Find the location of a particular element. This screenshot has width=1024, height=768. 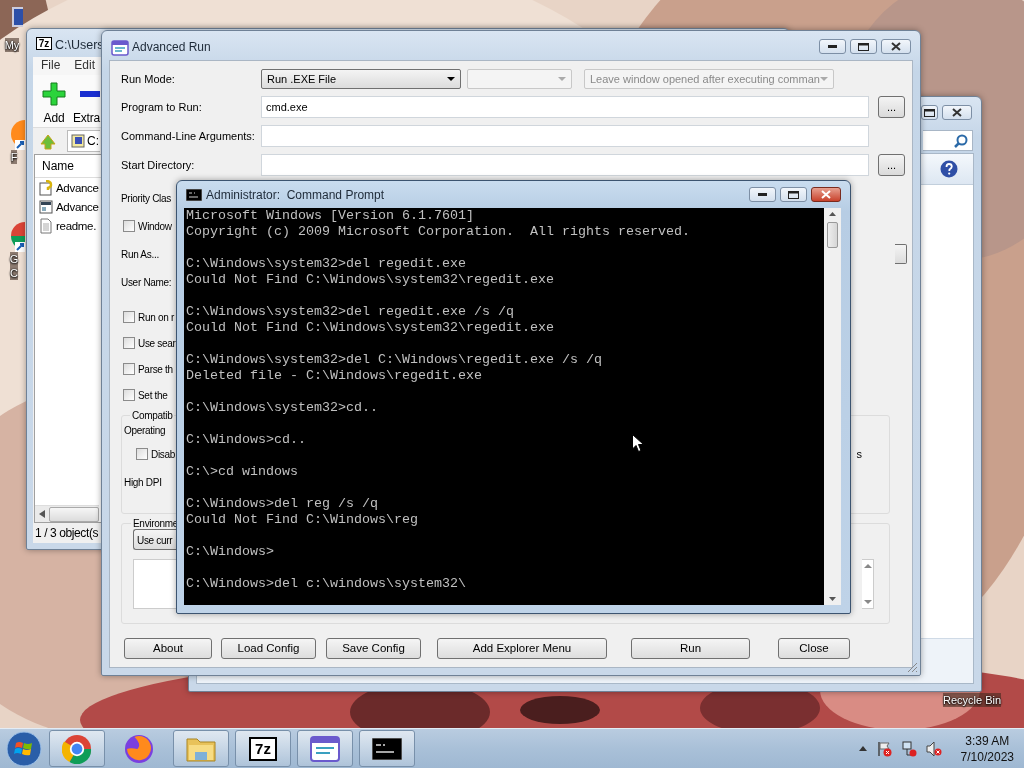

toolbar-button: Extra is located at coordinates (86, 118).